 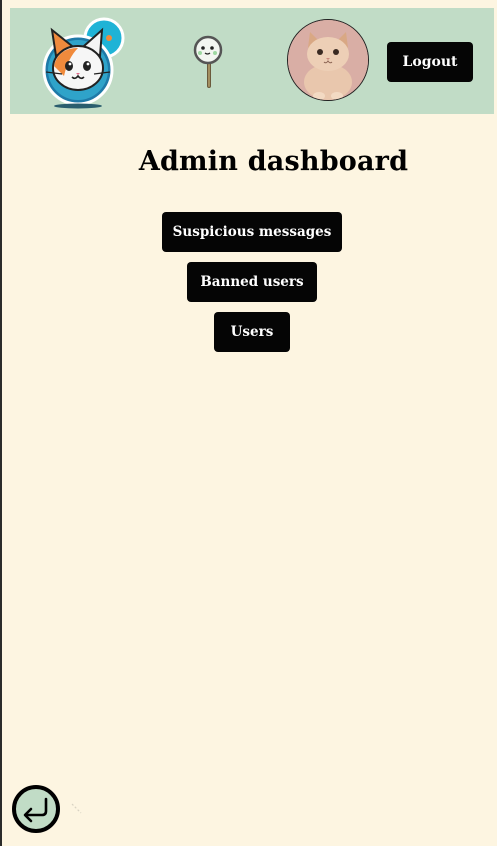 I want to click on suspicious-messages-button: Suspicious messages, so click(x=252, y=232).